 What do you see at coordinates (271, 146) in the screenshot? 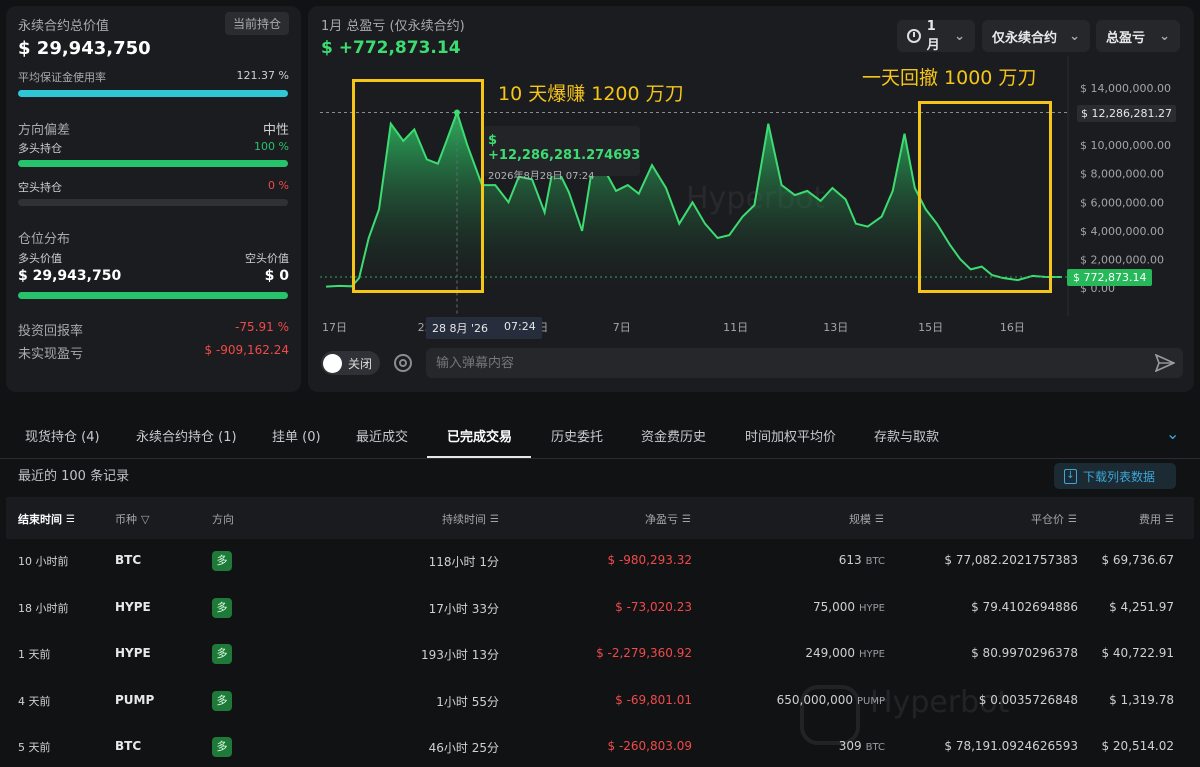
I see `long-position-value: 100 %` at bounding box center [271, 146].